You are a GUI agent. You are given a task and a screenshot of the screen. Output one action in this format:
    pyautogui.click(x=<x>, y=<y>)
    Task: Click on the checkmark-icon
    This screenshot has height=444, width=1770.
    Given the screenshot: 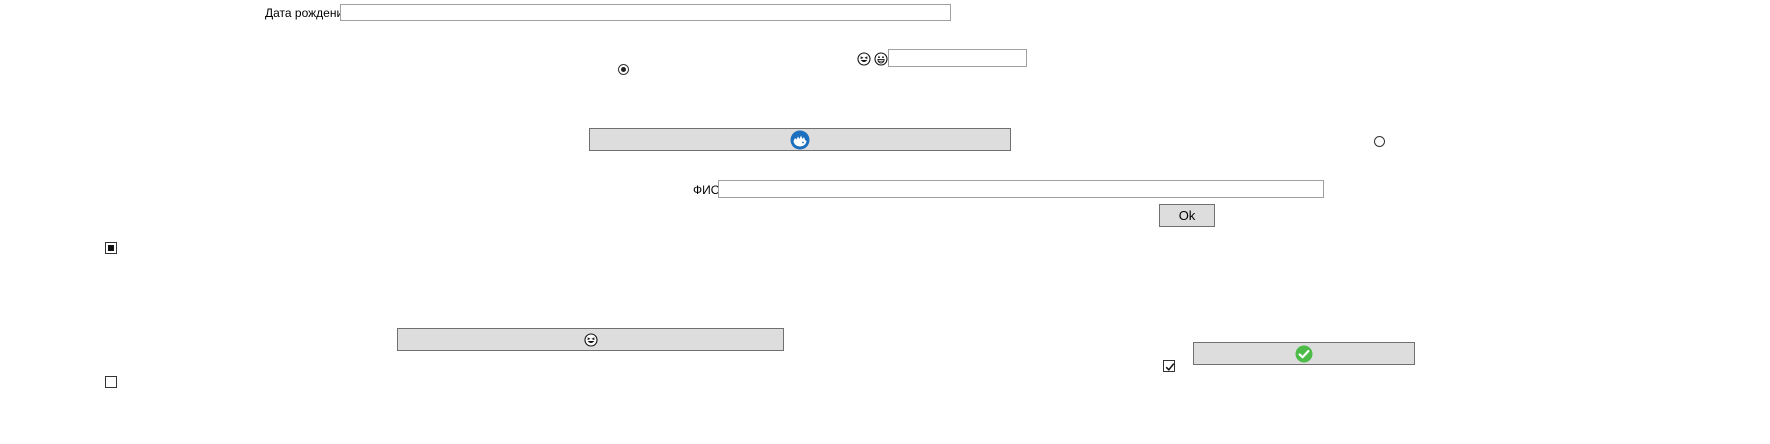 What is the action you would take?
    pyautogui.click(x=1170, y=367)
    